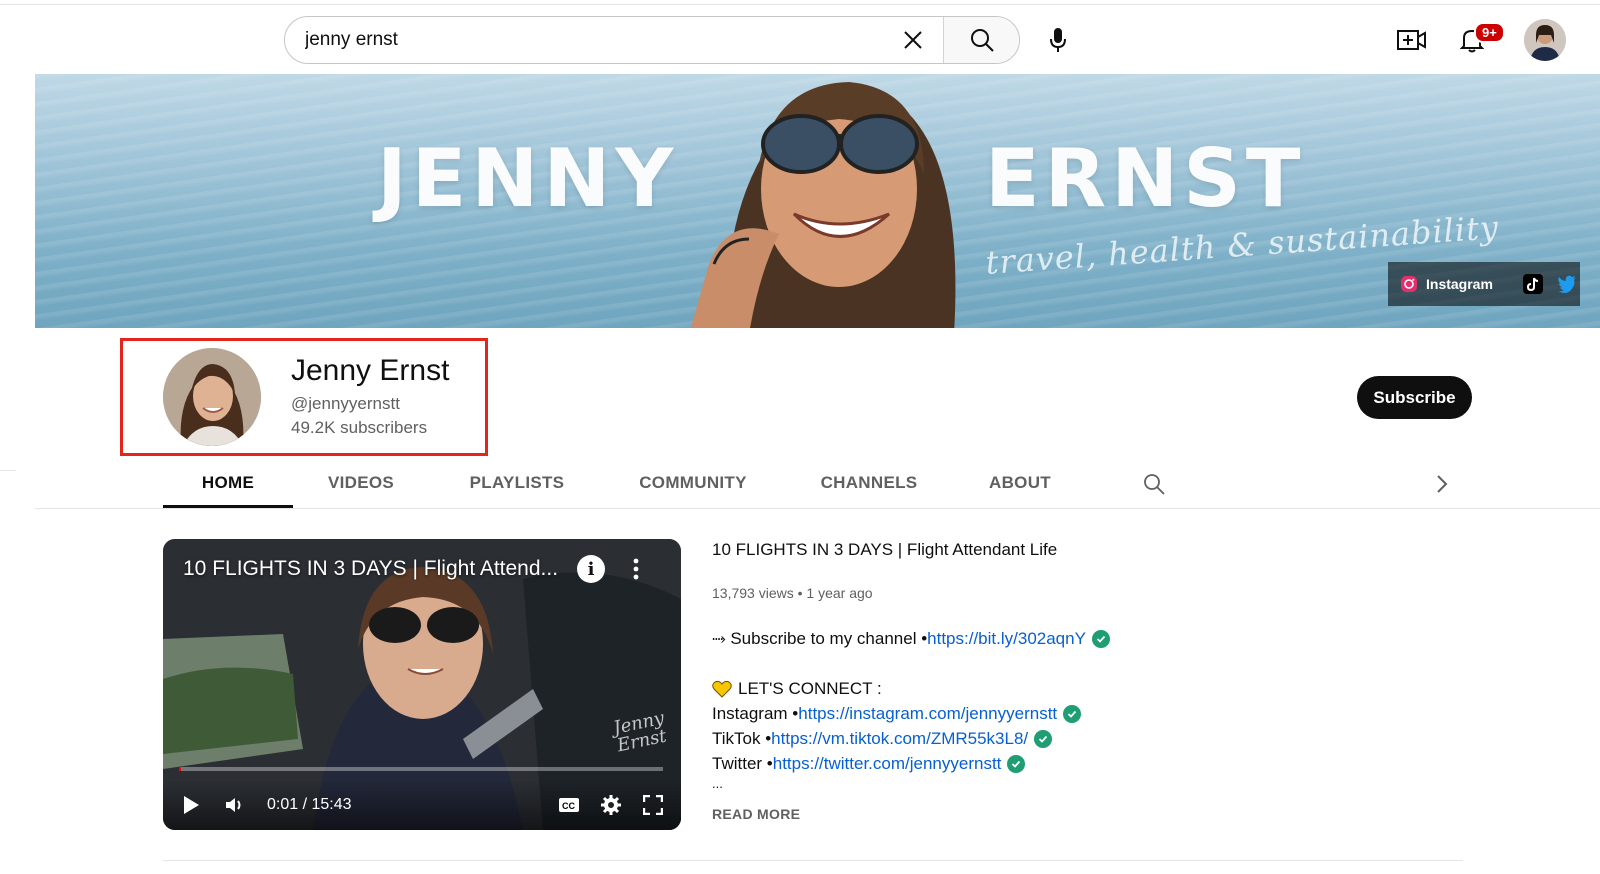 The image size is (1600, 874). Describe the element at coordinates (869, 483) in the screenshot. I see `tab-channels: CHANNELS` at that location.